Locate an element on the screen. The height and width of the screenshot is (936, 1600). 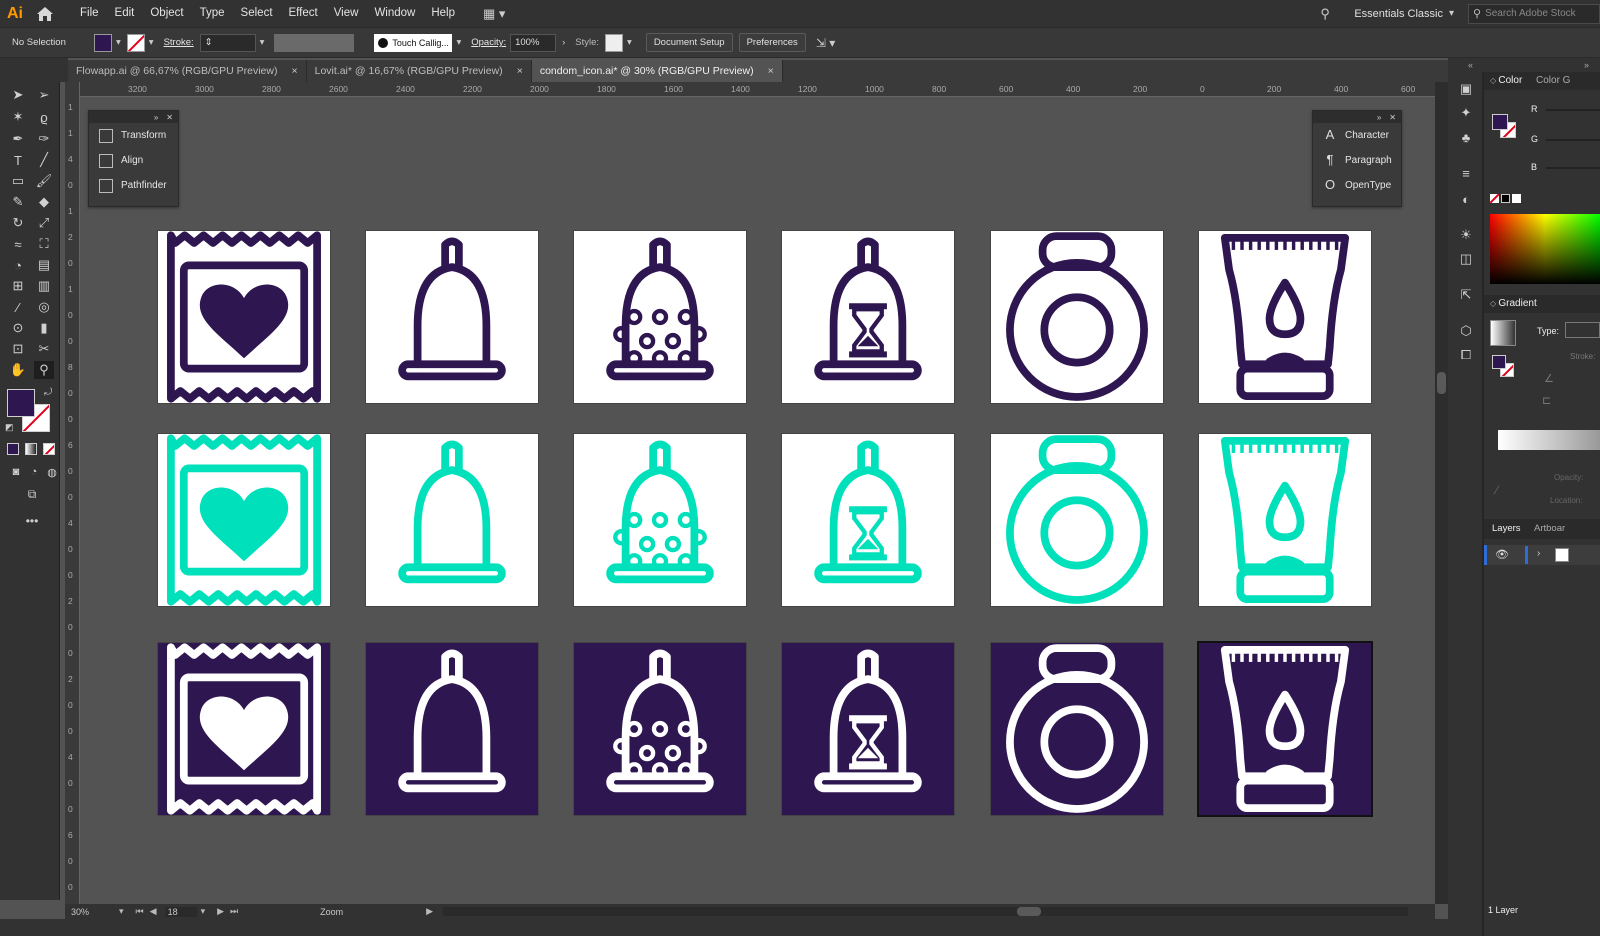
document-tab: condom_icon.ai* @ 30% (RGB/GPU Preview) × is located at coordinates (657, 71).